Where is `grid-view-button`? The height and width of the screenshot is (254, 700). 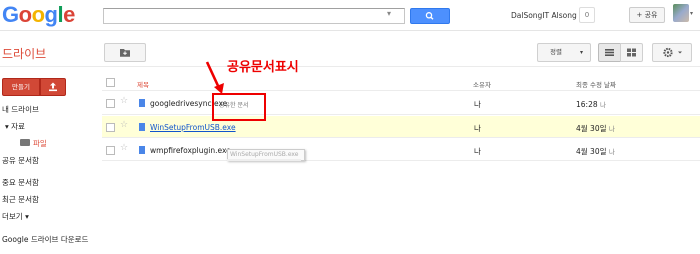 grid-view-button is located at coordinates (631, 52).